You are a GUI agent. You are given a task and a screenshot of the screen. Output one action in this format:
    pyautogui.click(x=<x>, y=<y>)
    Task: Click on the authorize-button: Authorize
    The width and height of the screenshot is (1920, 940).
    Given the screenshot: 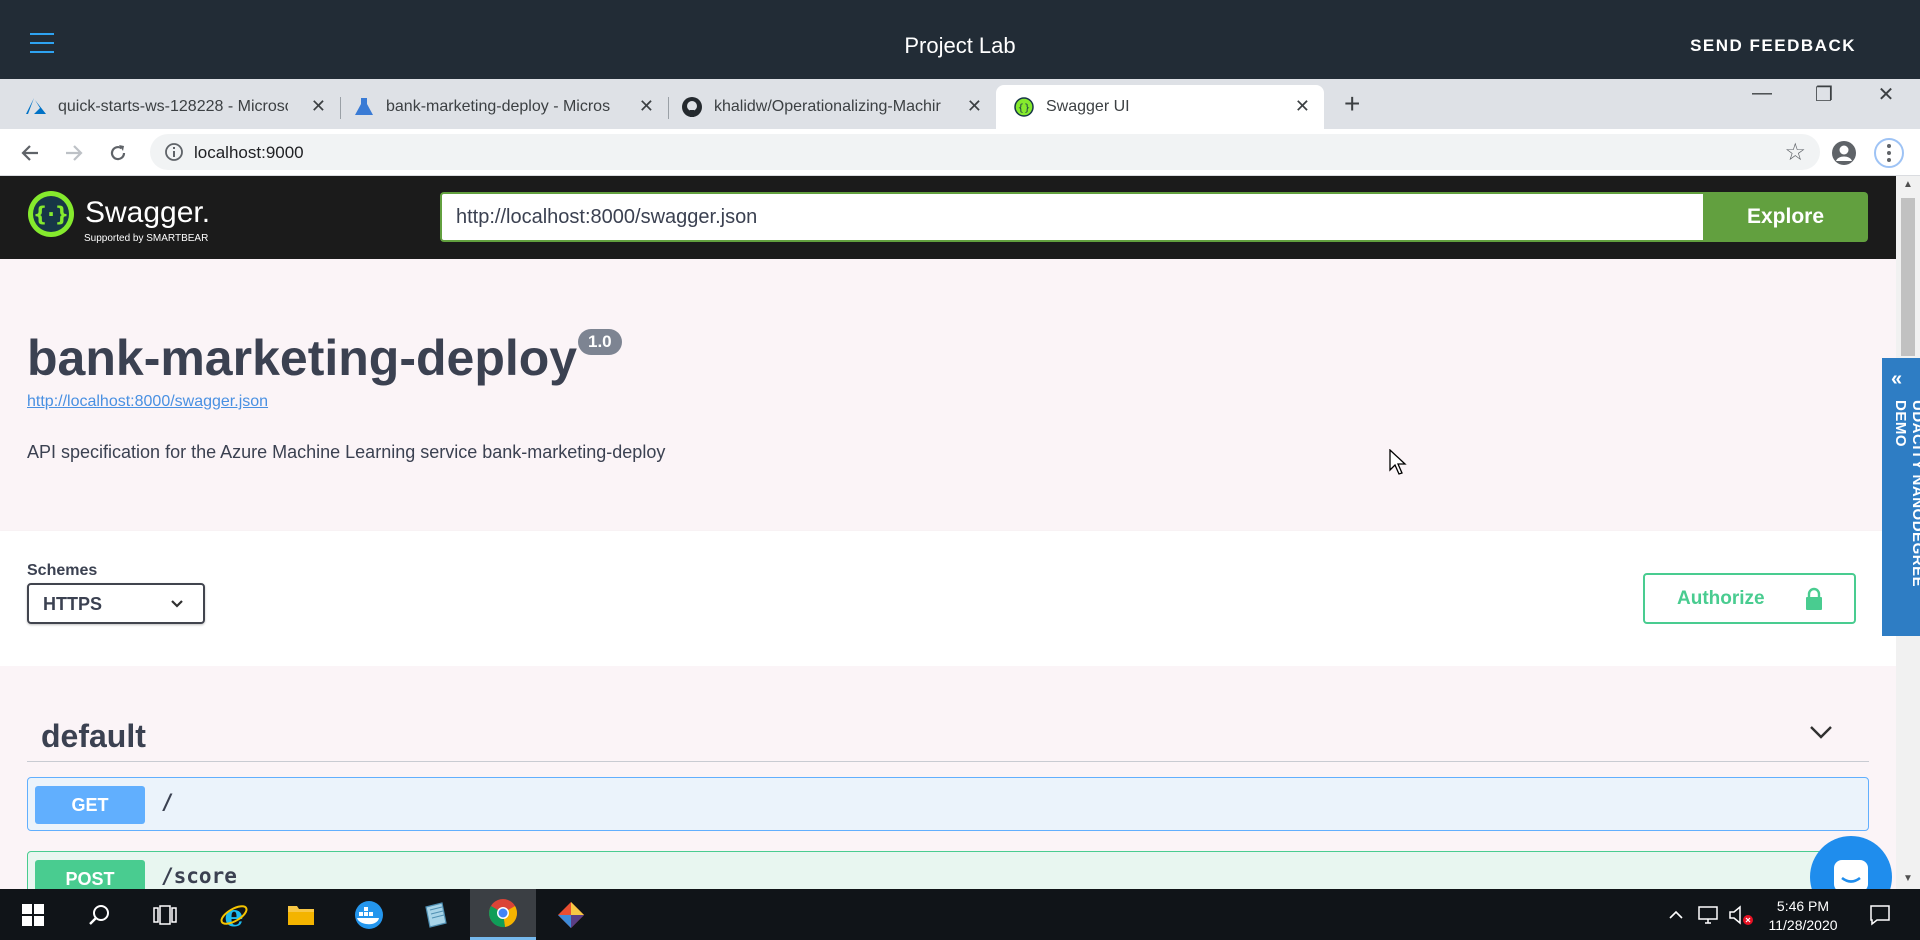 What is the action you would take?
    pyautogui.click(x=1749, y=598)
    